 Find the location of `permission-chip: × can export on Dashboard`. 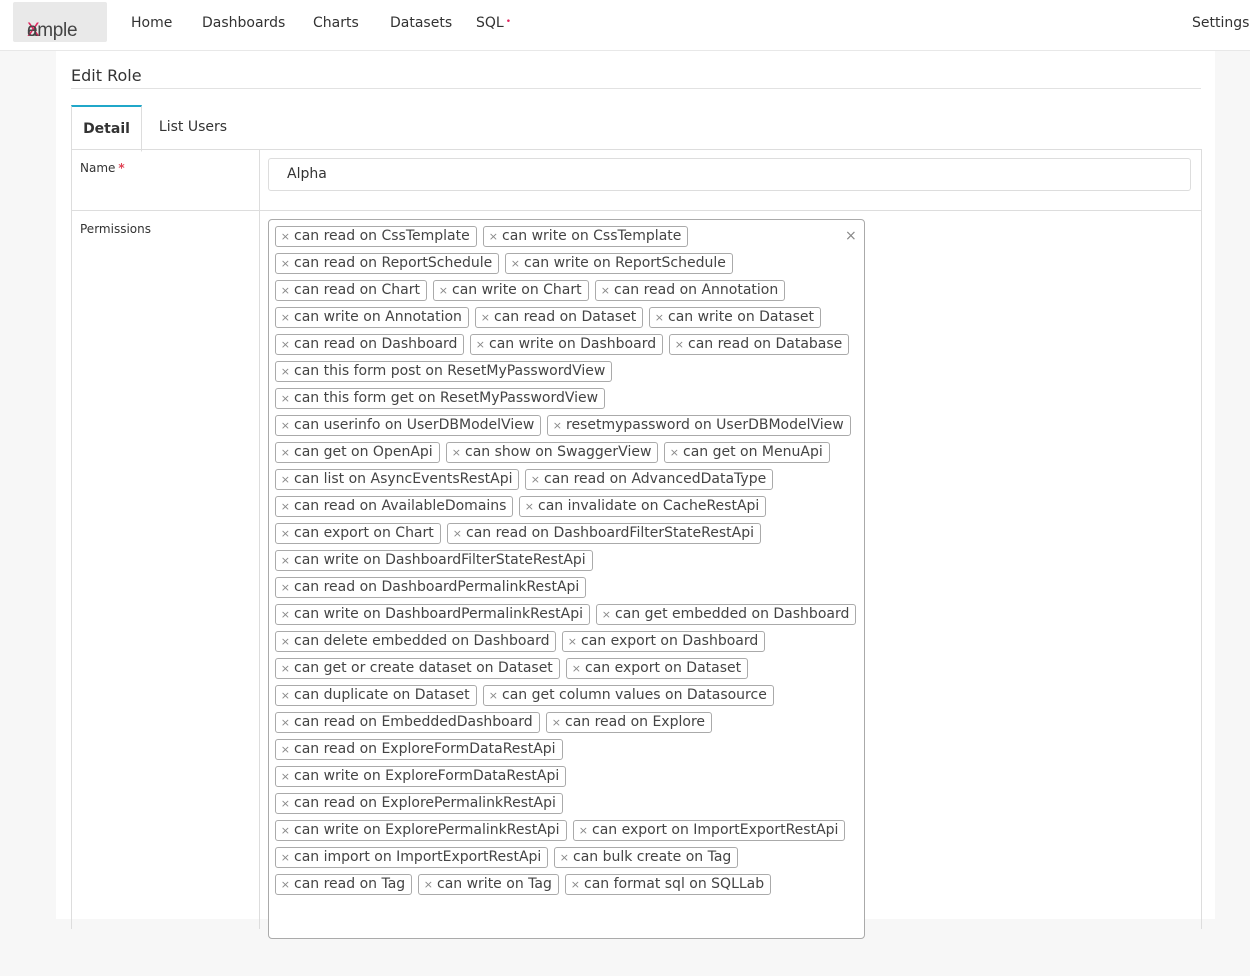

permission-chip: × can export on Dashboard is located at coordinates (664, 641).